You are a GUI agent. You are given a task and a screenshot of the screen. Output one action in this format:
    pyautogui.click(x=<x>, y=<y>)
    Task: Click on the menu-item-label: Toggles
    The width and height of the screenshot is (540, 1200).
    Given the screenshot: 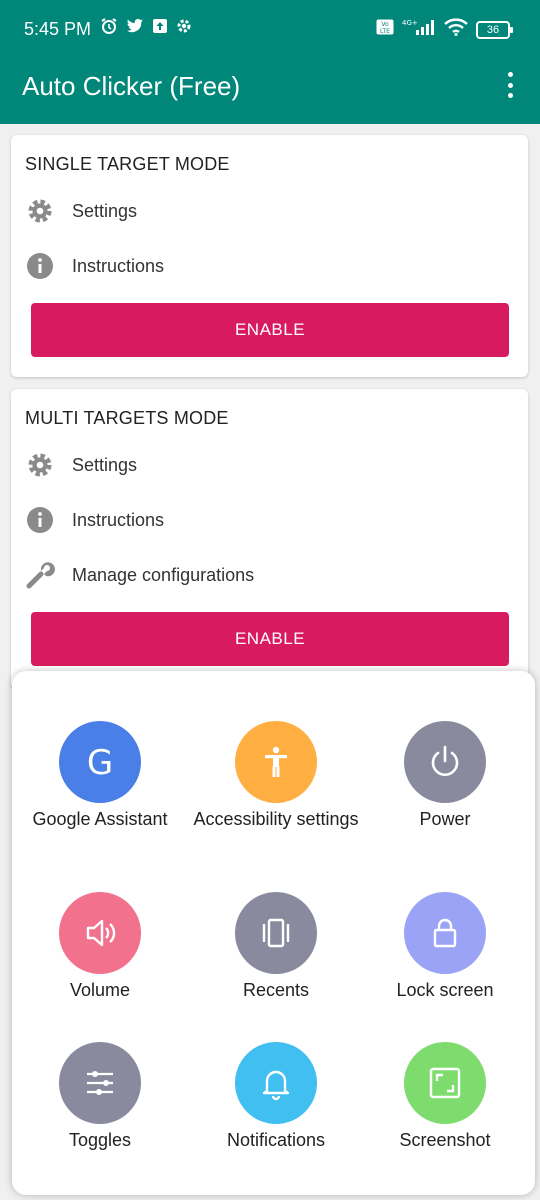 What is the action you would take?
    pyautogui.click(x=100, y=1140)
    